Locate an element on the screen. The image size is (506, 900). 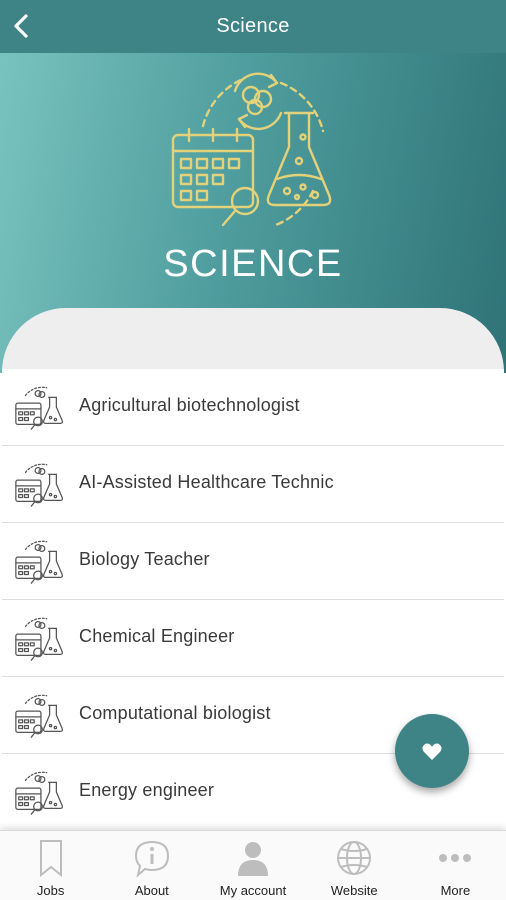
nav-label-jobs: Jobs is located at coordinates (50, 890).